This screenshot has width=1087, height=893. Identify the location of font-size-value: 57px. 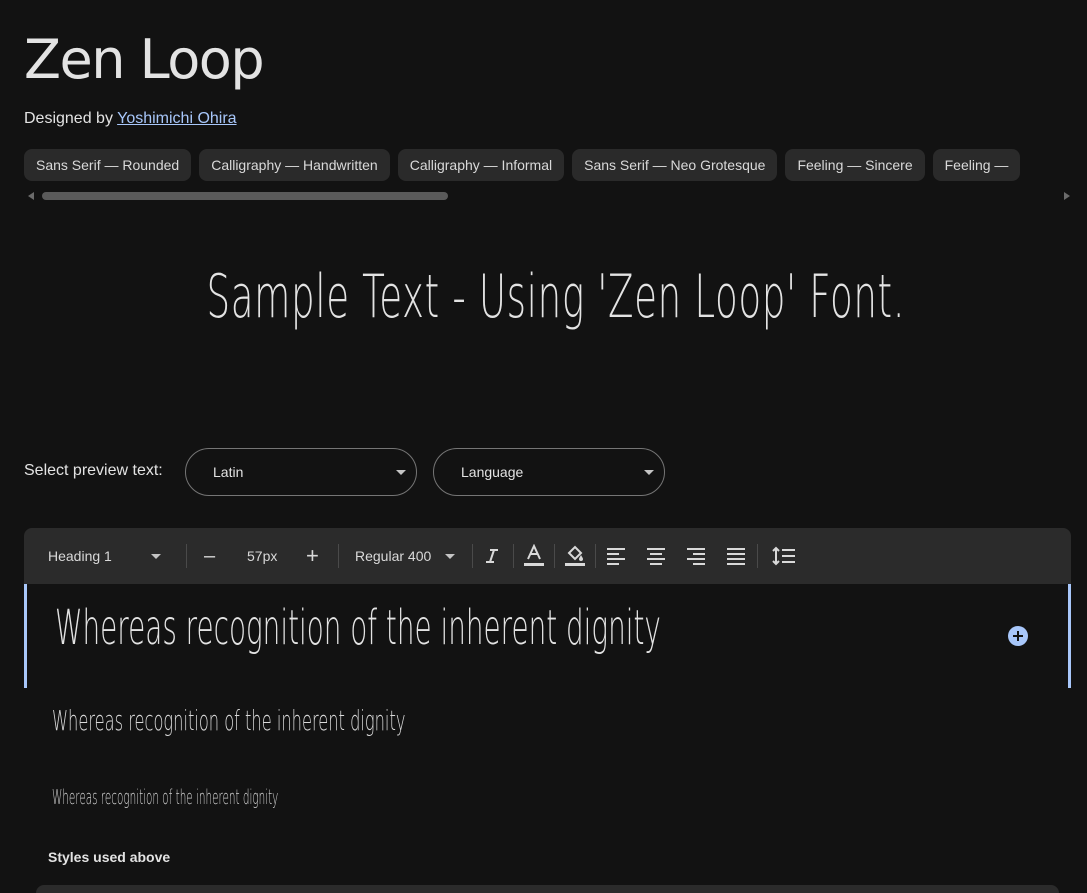
(262, 556).